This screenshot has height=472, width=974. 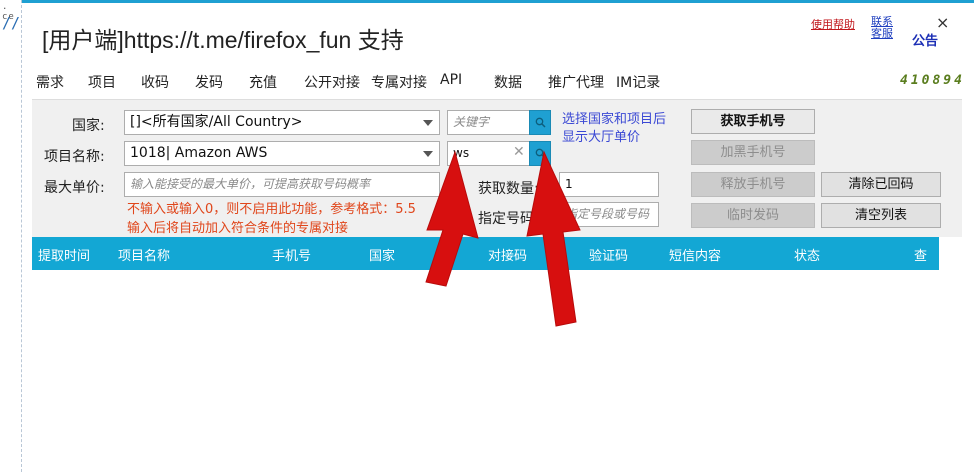 I want to click on price-note-line2: 输入后将自动加入符合条件的专属对接, so click(x=238, y=228).